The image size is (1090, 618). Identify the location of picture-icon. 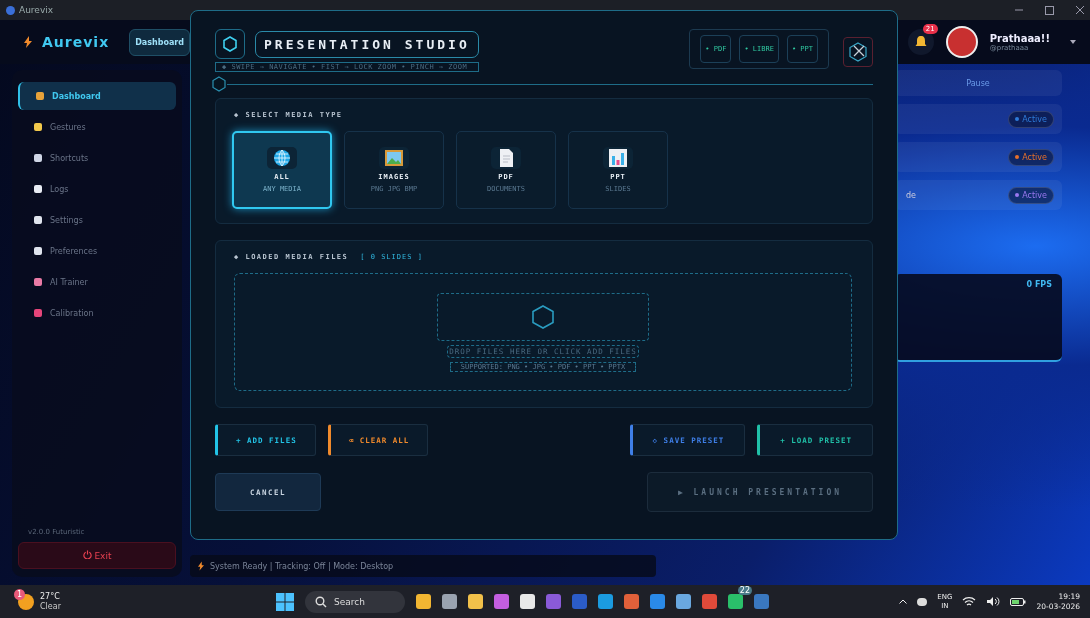
(394, 158).